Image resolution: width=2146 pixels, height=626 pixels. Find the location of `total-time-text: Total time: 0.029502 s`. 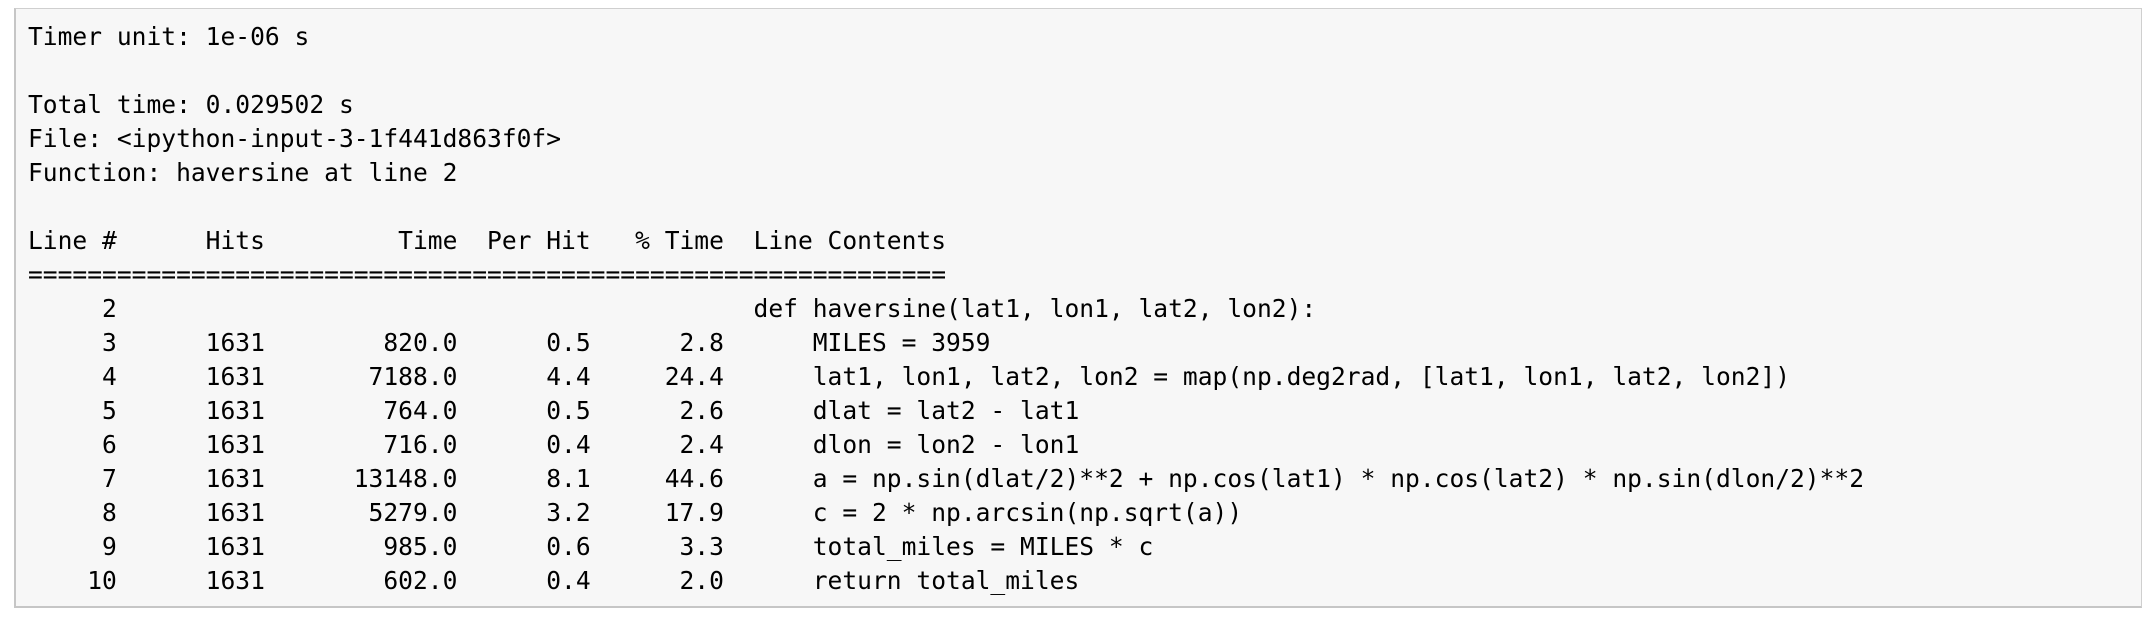

total-time-text: Total time: 0.029502 s is located at coordinates (191, 104).